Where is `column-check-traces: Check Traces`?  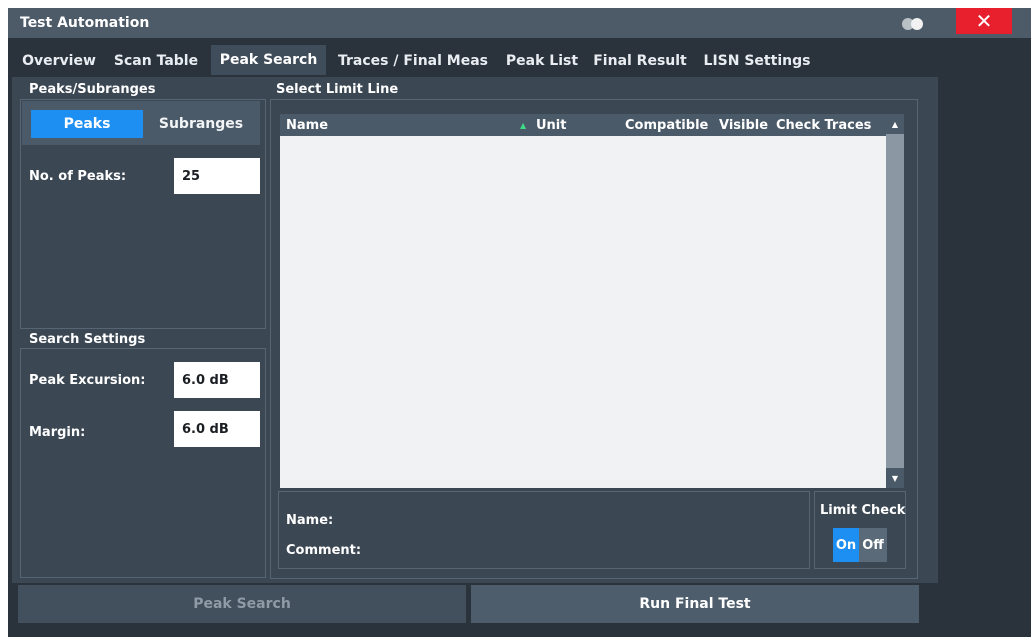 column-check-traces: Check Traces is located at coordinates (823, 125).